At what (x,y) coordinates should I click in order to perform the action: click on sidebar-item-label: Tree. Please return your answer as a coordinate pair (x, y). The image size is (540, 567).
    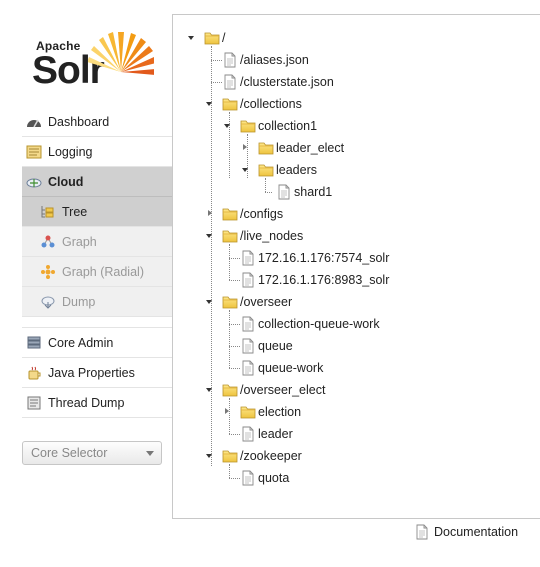
    Looking at the image, I should click on (75, 212).